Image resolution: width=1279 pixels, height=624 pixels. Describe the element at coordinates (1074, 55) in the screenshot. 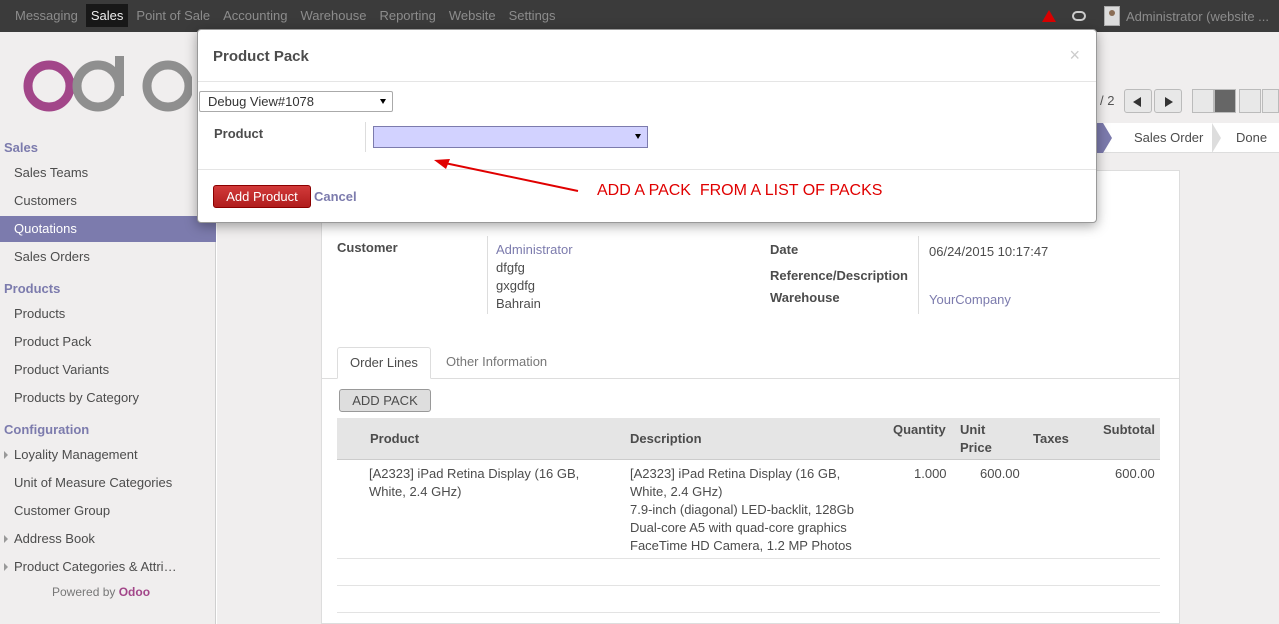

I see `close-icon: ×` at that location.